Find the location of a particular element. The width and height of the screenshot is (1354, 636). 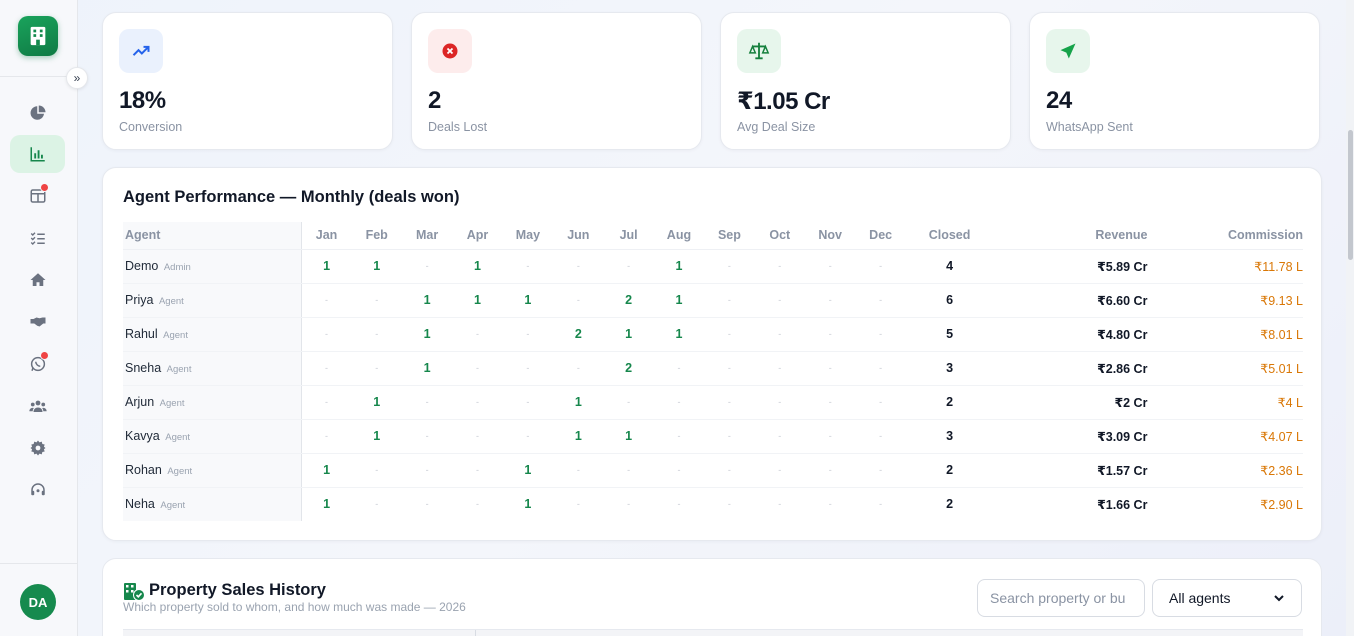

handshake-icon is located at coordinates (38, 322).